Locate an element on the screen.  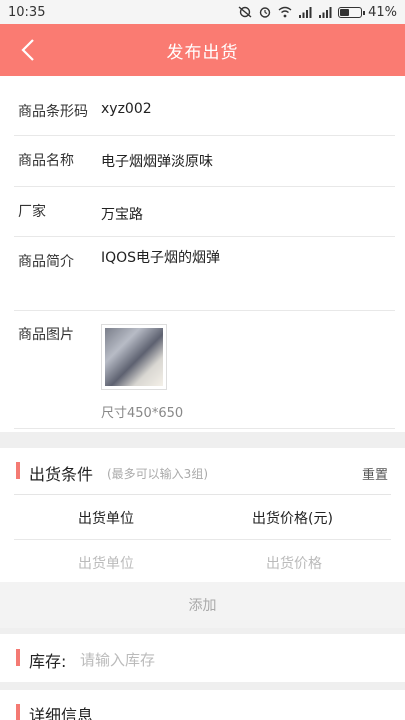
barcode-row: 商品条形码 xyz002 is located at coordinates (204, 111).